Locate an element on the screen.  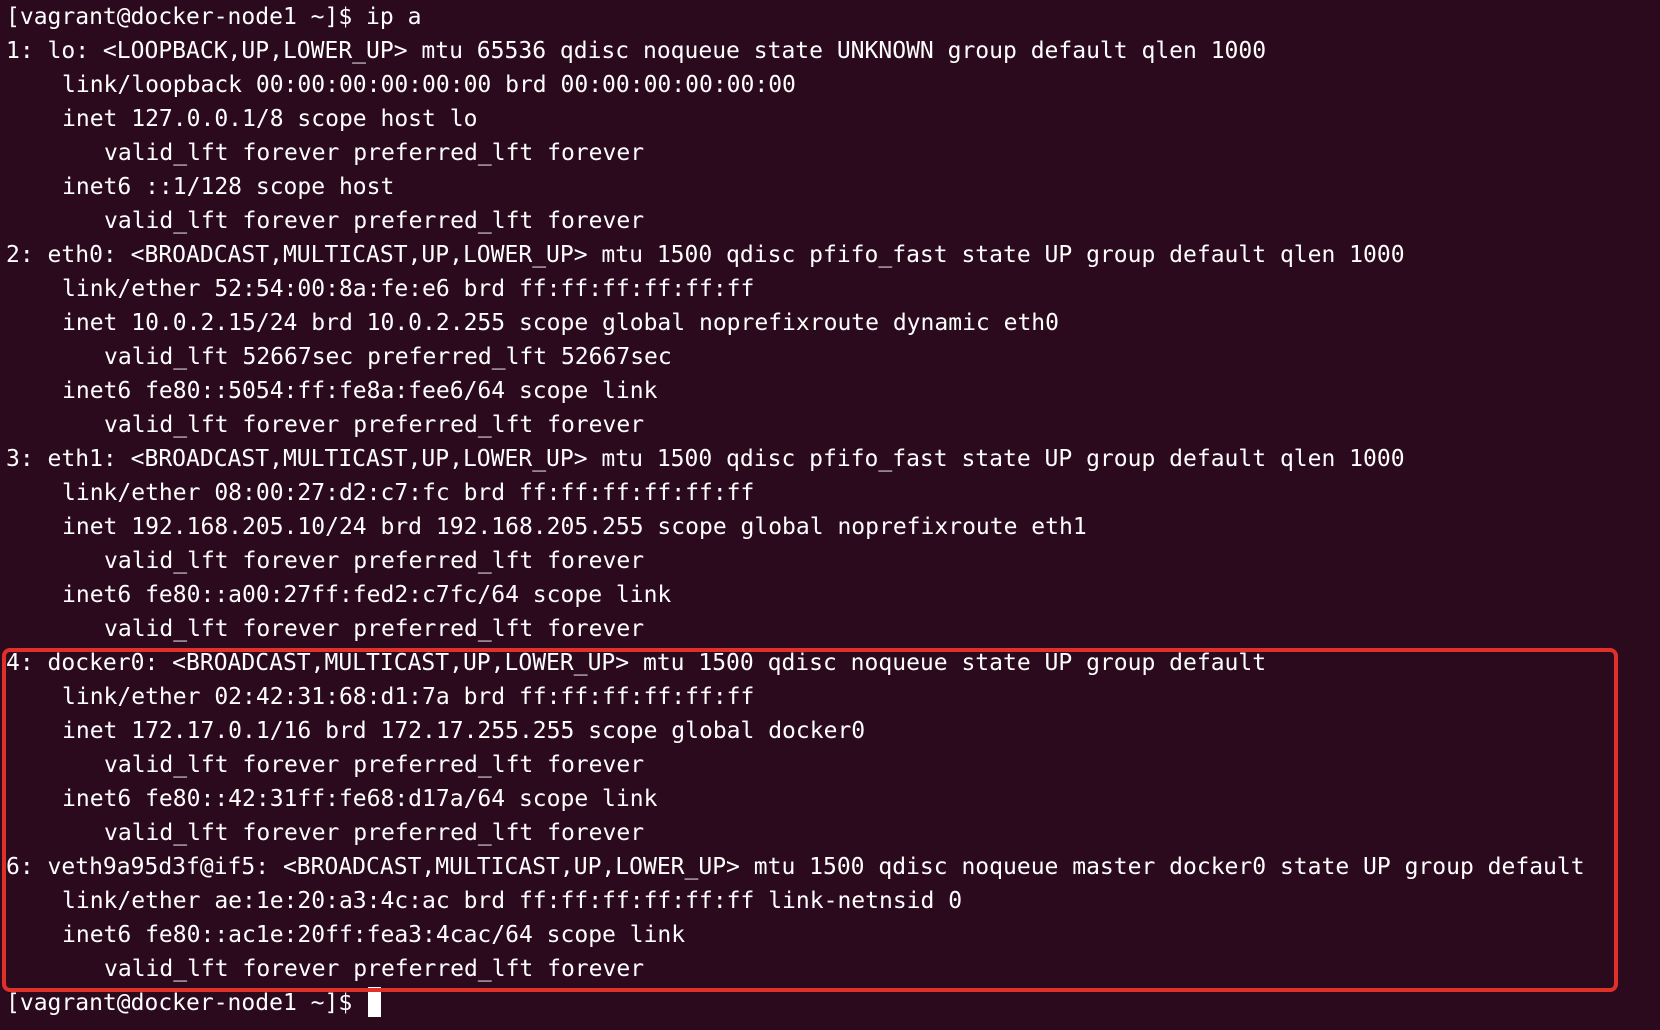
output-line: [vagrant@docker-node1 ~]$ ip a is located at coordinates (214, 17).